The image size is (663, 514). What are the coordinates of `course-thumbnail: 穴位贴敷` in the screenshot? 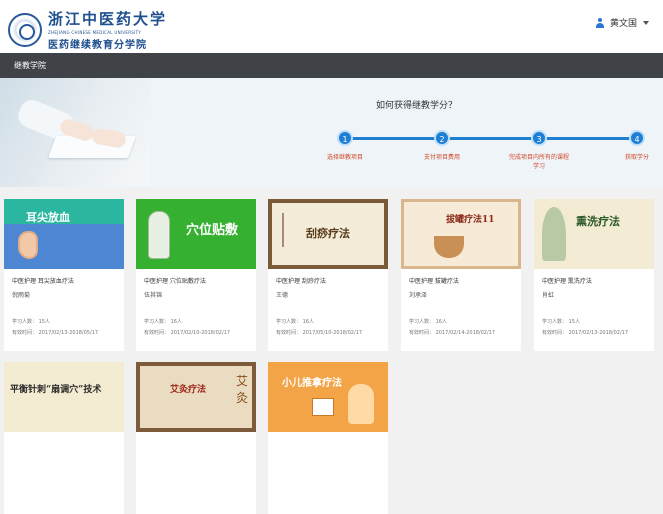 It's located at (196, 234).